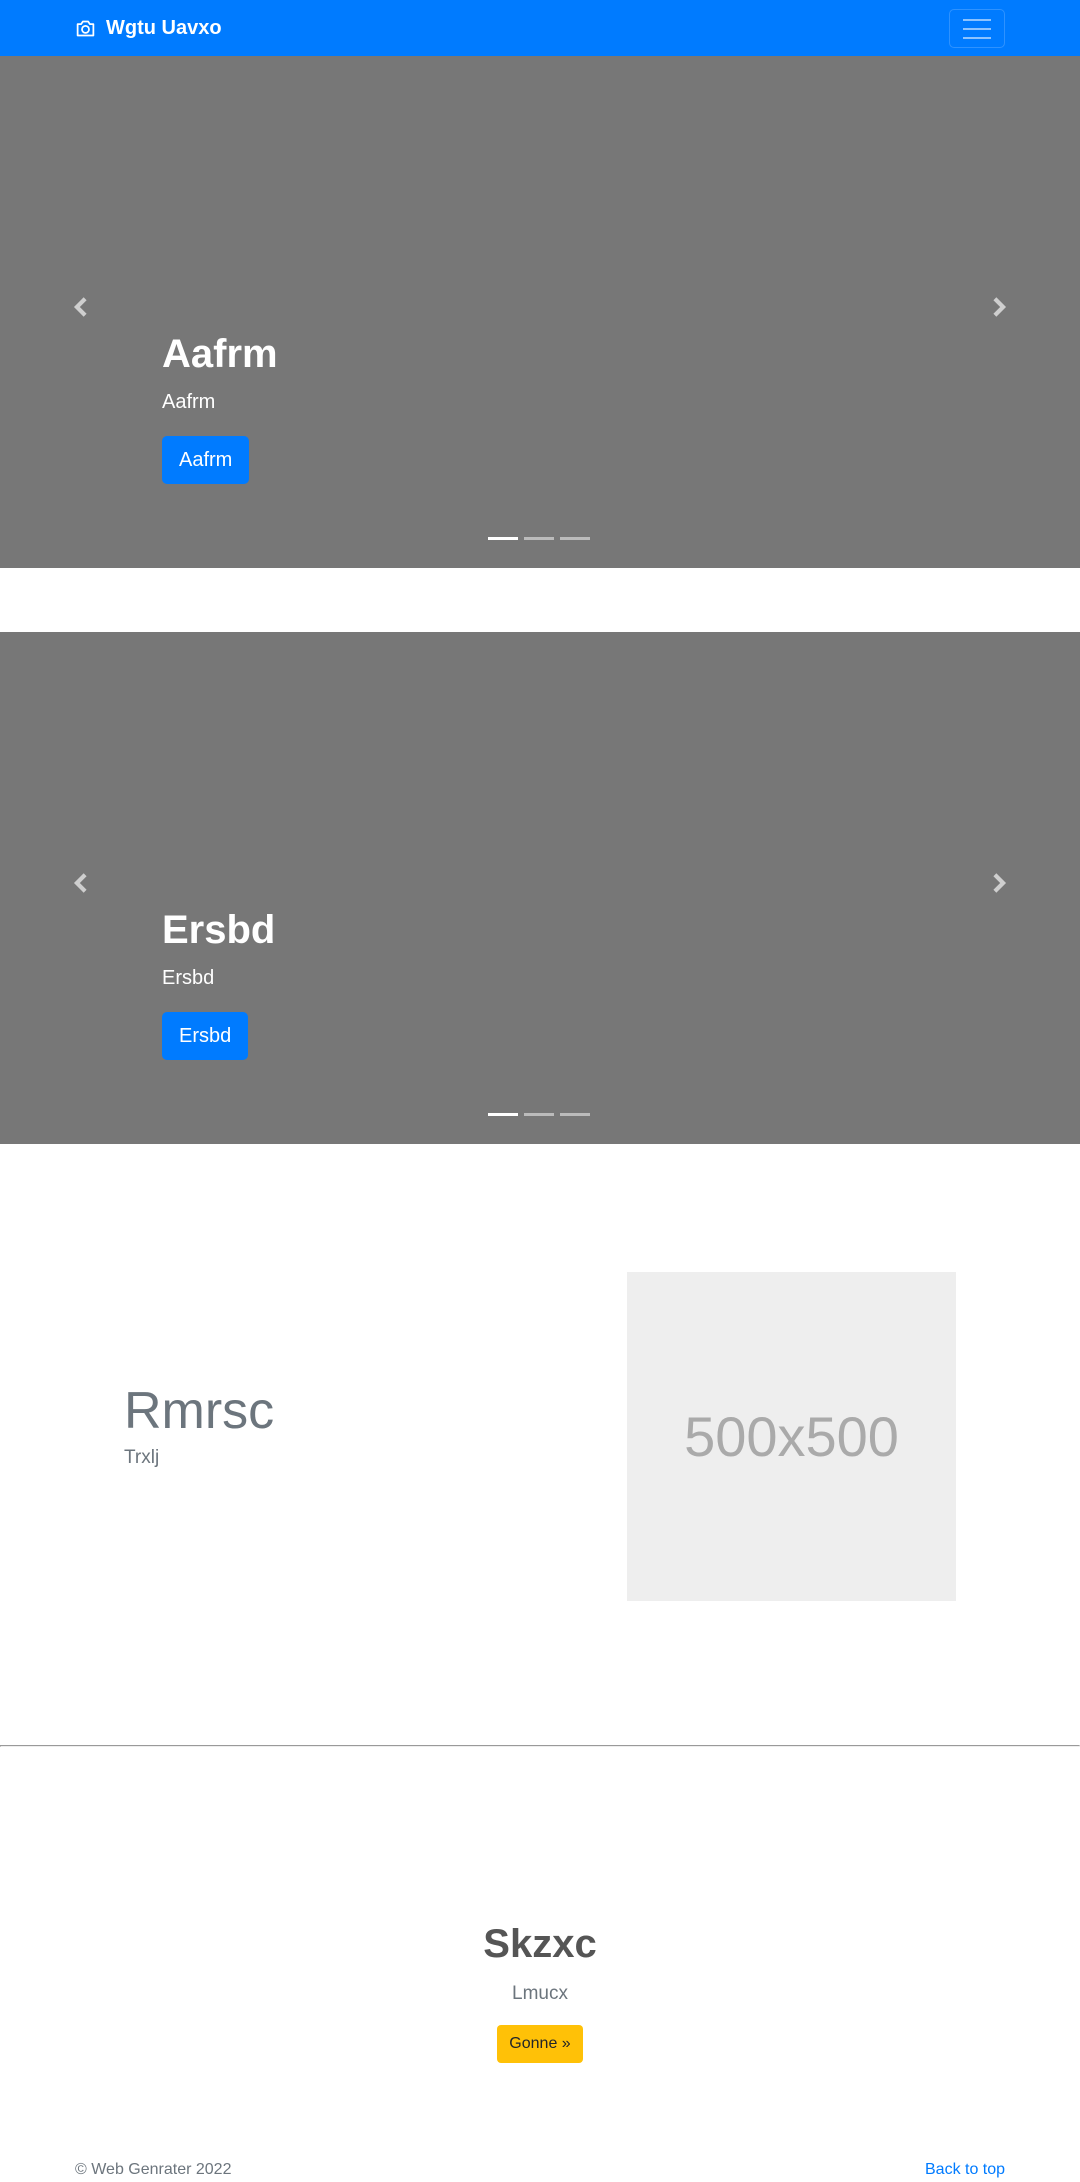 This screenshot has height=2182, width=1080. I want to click on camera-icon, so click(85, 28).